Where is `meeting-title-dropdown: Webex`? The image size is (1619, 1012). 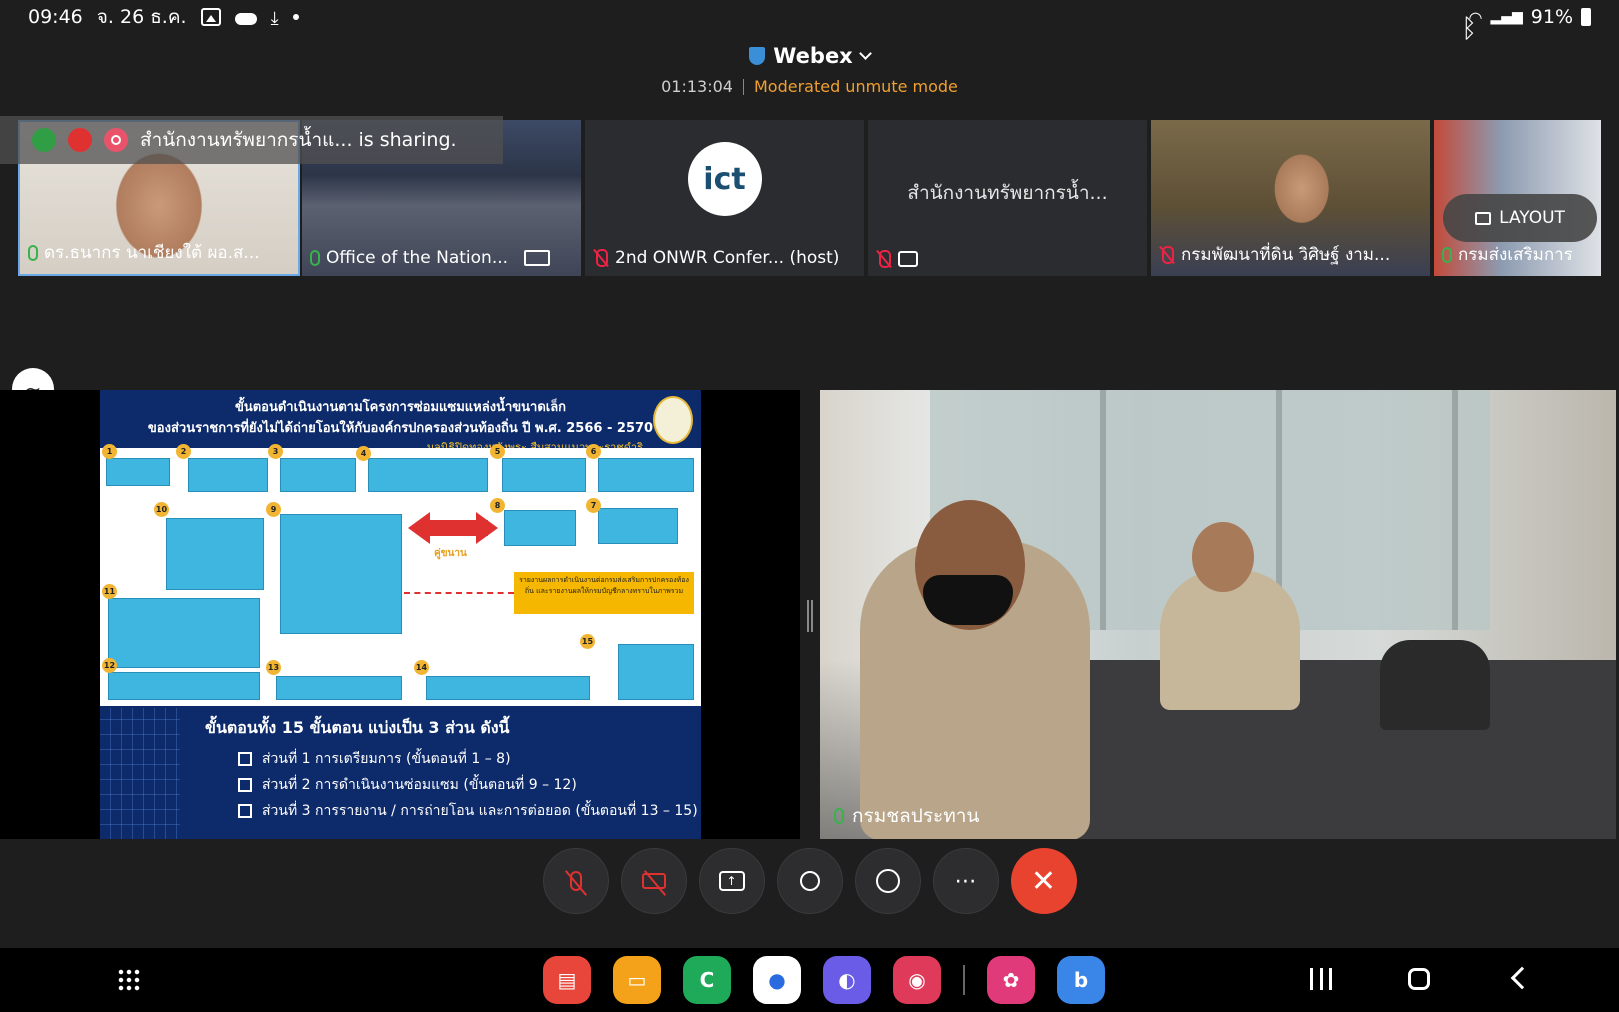 meeting-title-dropdown: Webex is located at coordinates (810, 56).